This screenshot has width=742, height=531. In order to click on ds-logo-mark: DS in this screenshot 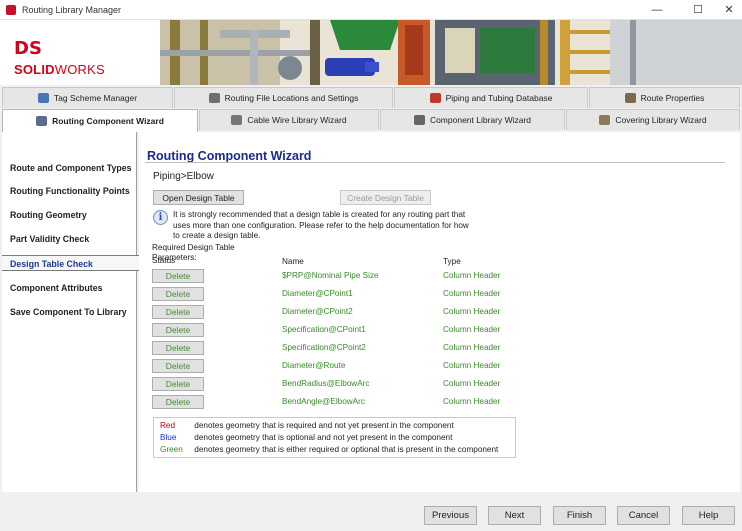, I will do `click(28, 48)`.